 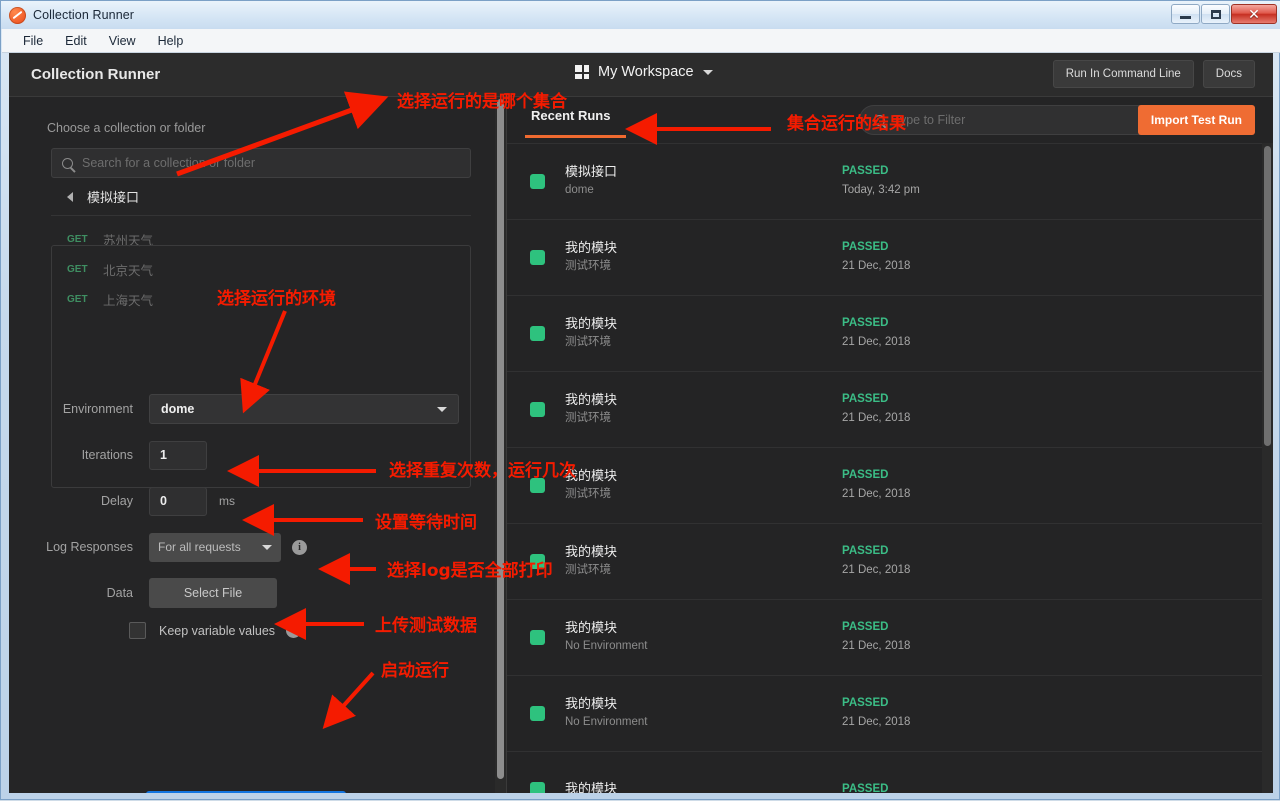 What do you see at coordinates (644, 72) in the screenshot?
I see `workspace-switcher: My Workspace` at bounding box center [644, 72].